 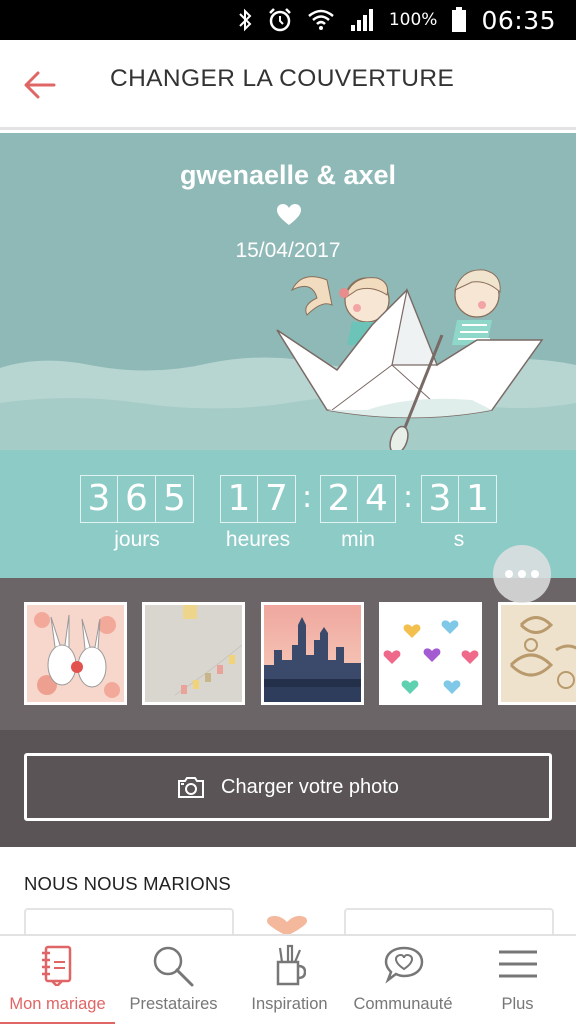 What do you see at coordinates (403, 1004) in the screenshot?
I see `nav-label: Communauté` at bounding box center [403, 1004].